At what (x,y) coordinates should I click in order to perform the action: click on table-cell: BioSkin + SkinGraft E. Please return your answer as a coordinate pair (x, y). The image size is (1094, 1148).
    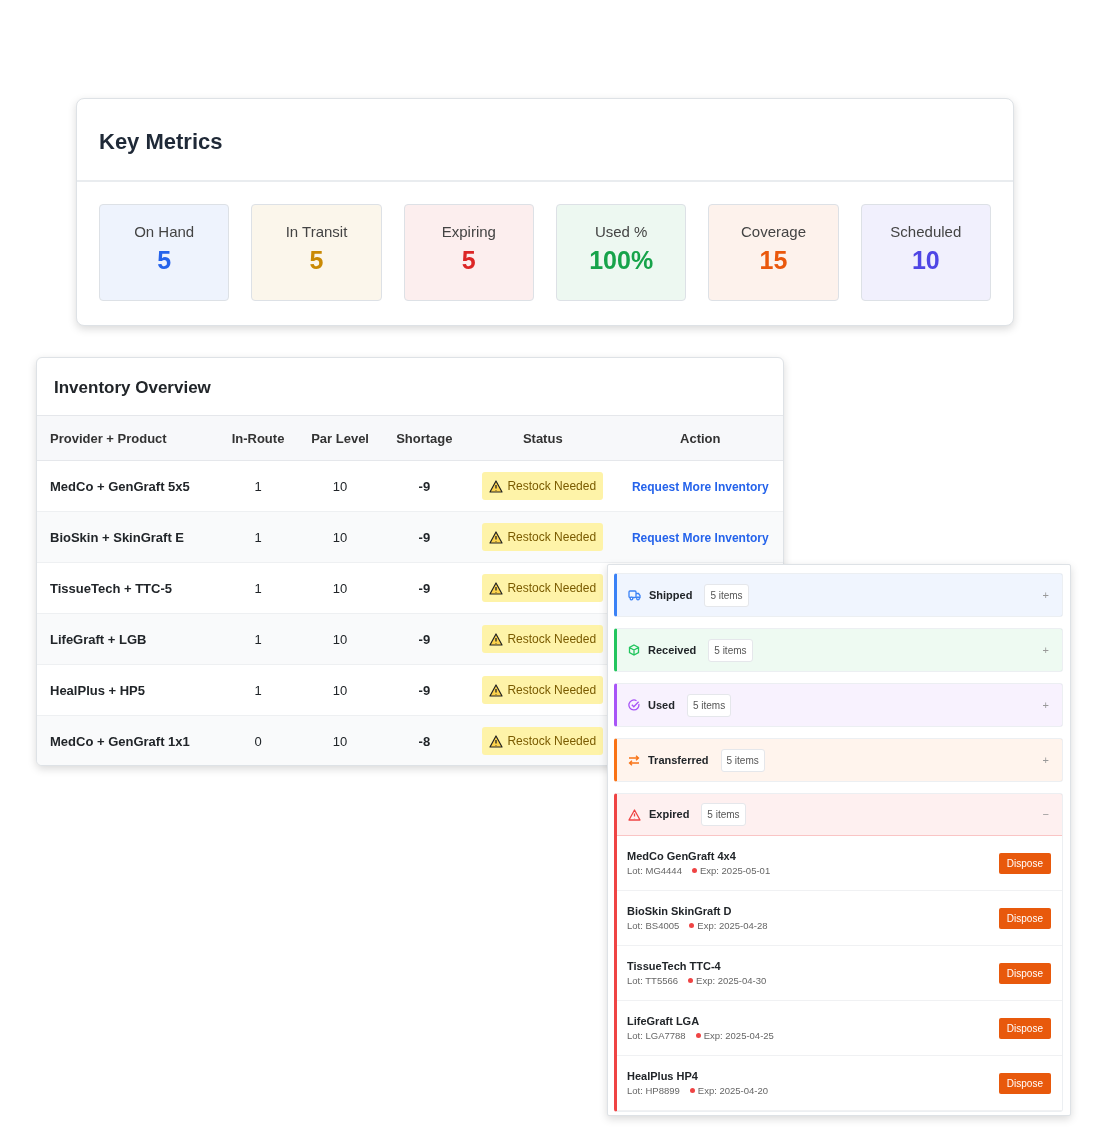
    Looking at the image, I should click on (127, 537).